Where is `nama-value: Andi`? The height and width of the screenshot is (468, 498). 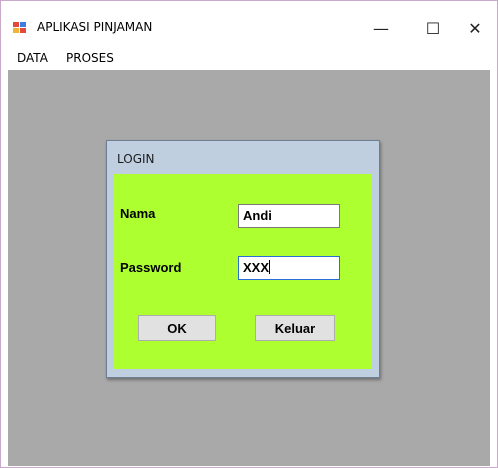
nama-value: Andi is located at coordinates (257, 215).